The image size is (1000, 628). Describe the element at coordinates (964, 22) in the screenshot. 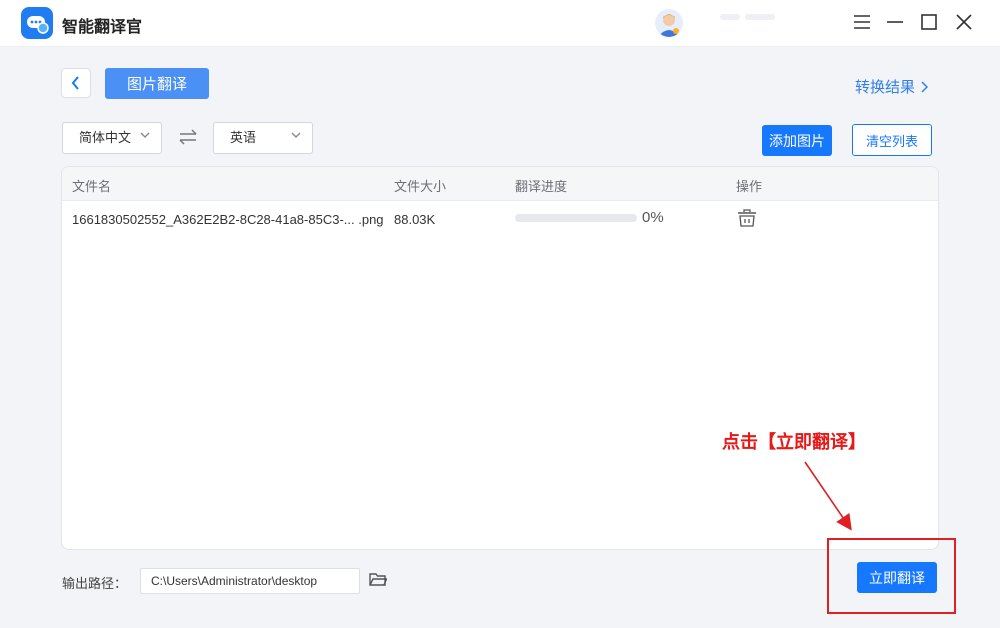

I see `close-icon` at that location.